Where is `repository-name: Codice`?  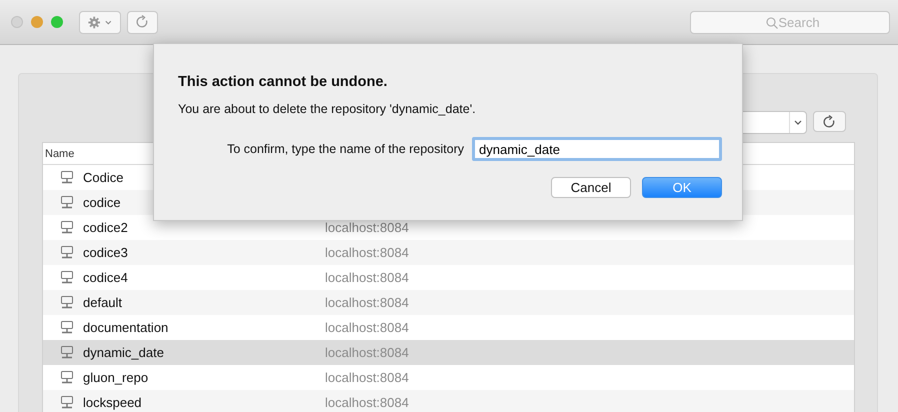 repository-name: Codice is located at coordinates (103, 177).